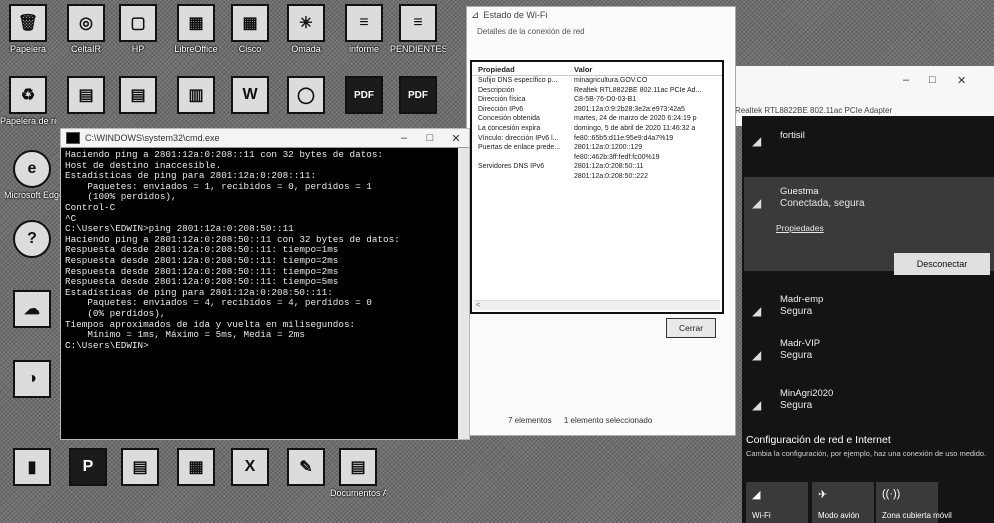  Describe the element at coordinates (870, 406) in the screenshot. I see `wifi-network-item: ◢ MinAgri2020 Segura` at that location.